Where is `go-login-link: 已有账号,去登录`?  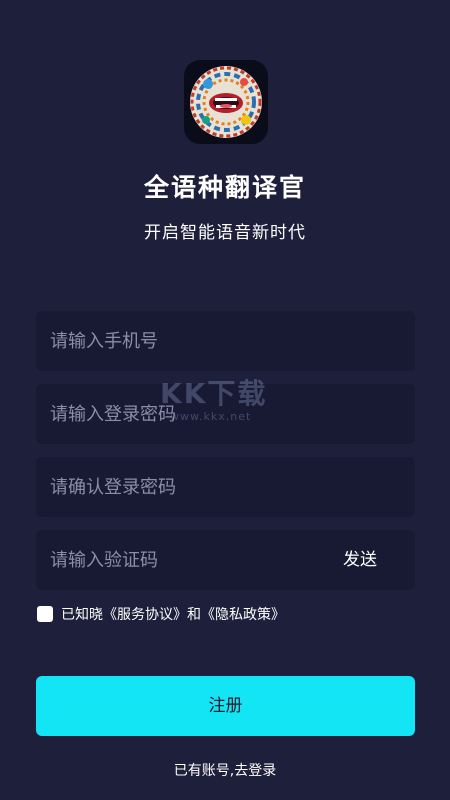
go-login-link: 已有账号,去登录 is located at coordinates (225, 770).